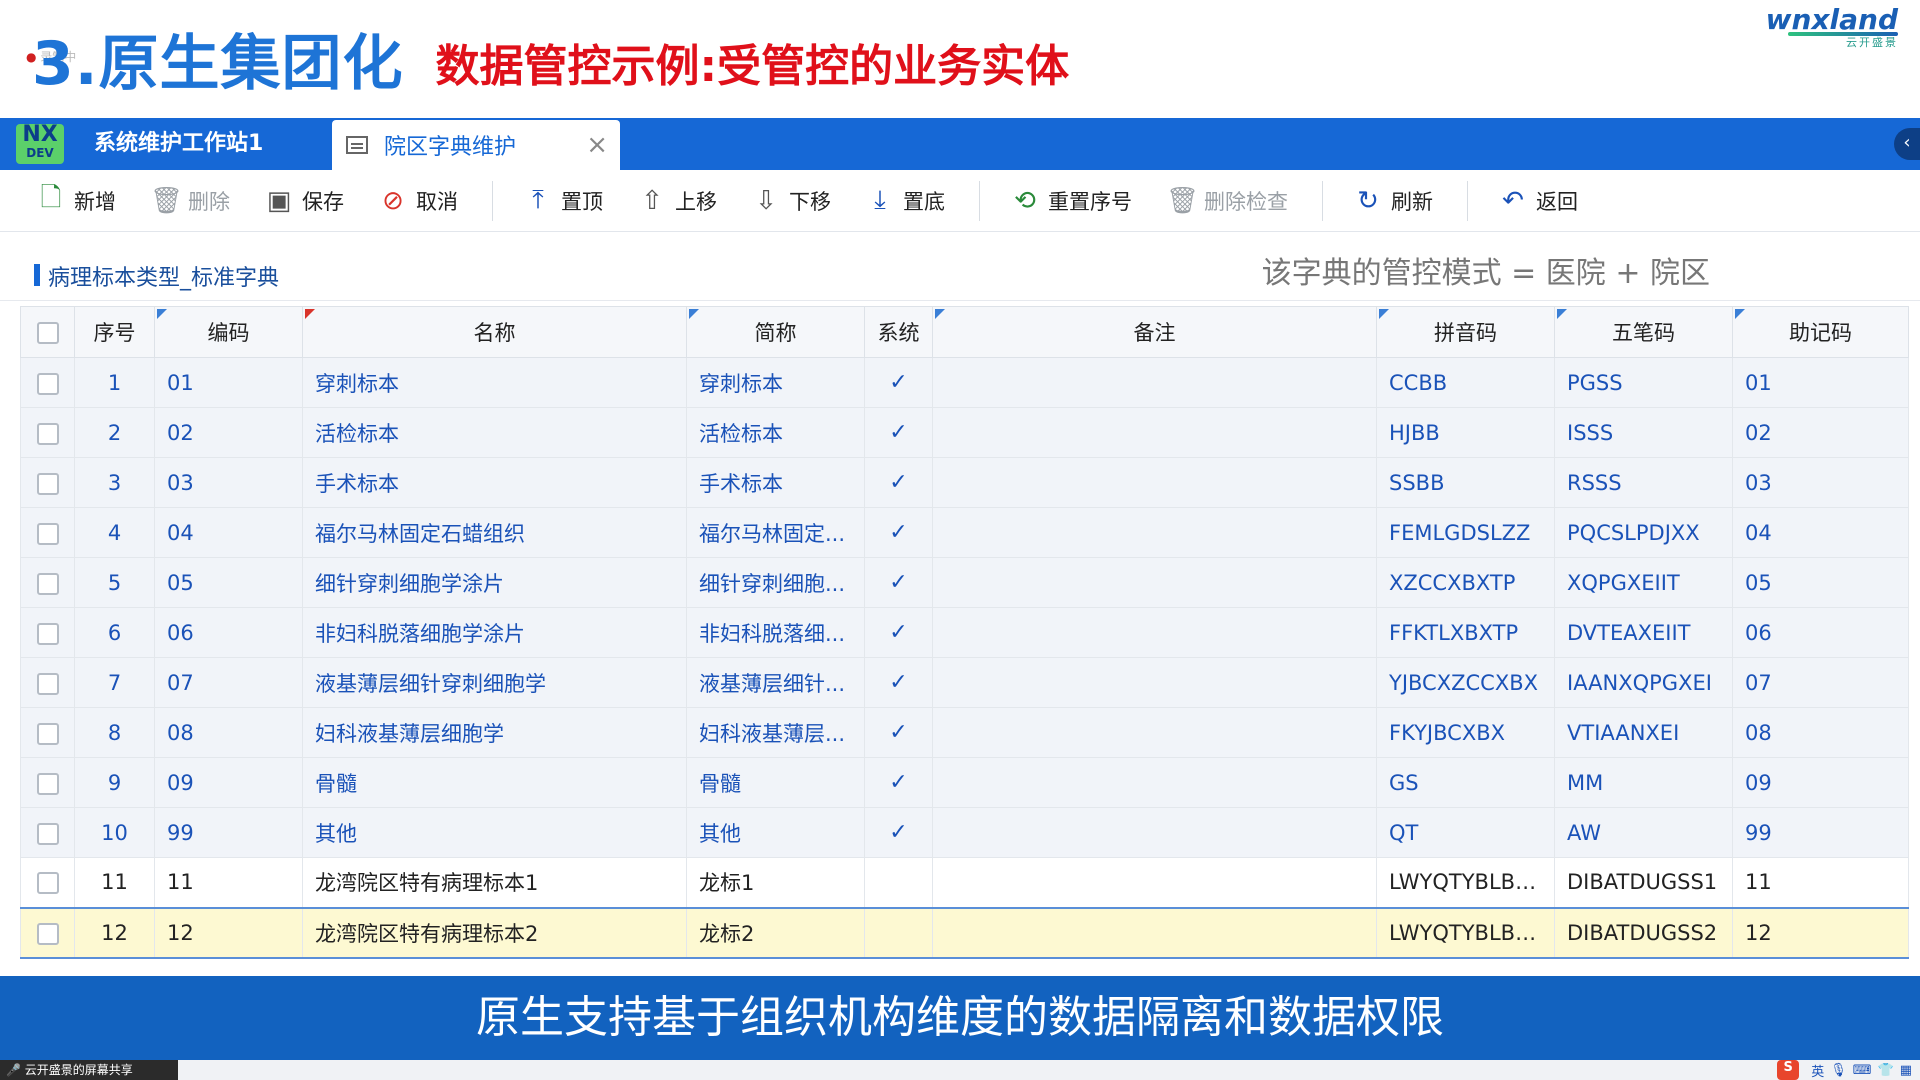 This screenshot has width=1920, height=1080. I want to click on cell-code: 06, so click(228, 632).